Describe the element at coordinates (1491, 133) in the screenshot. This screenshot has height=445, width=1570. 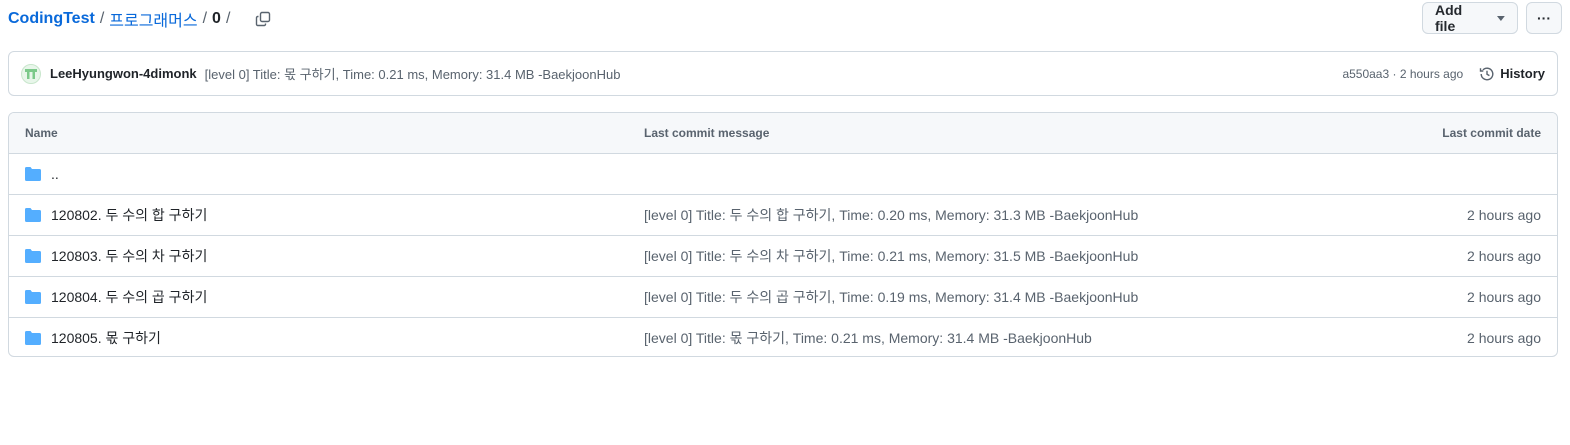
I see `header-last-commit-date: Last commit date` at that location.